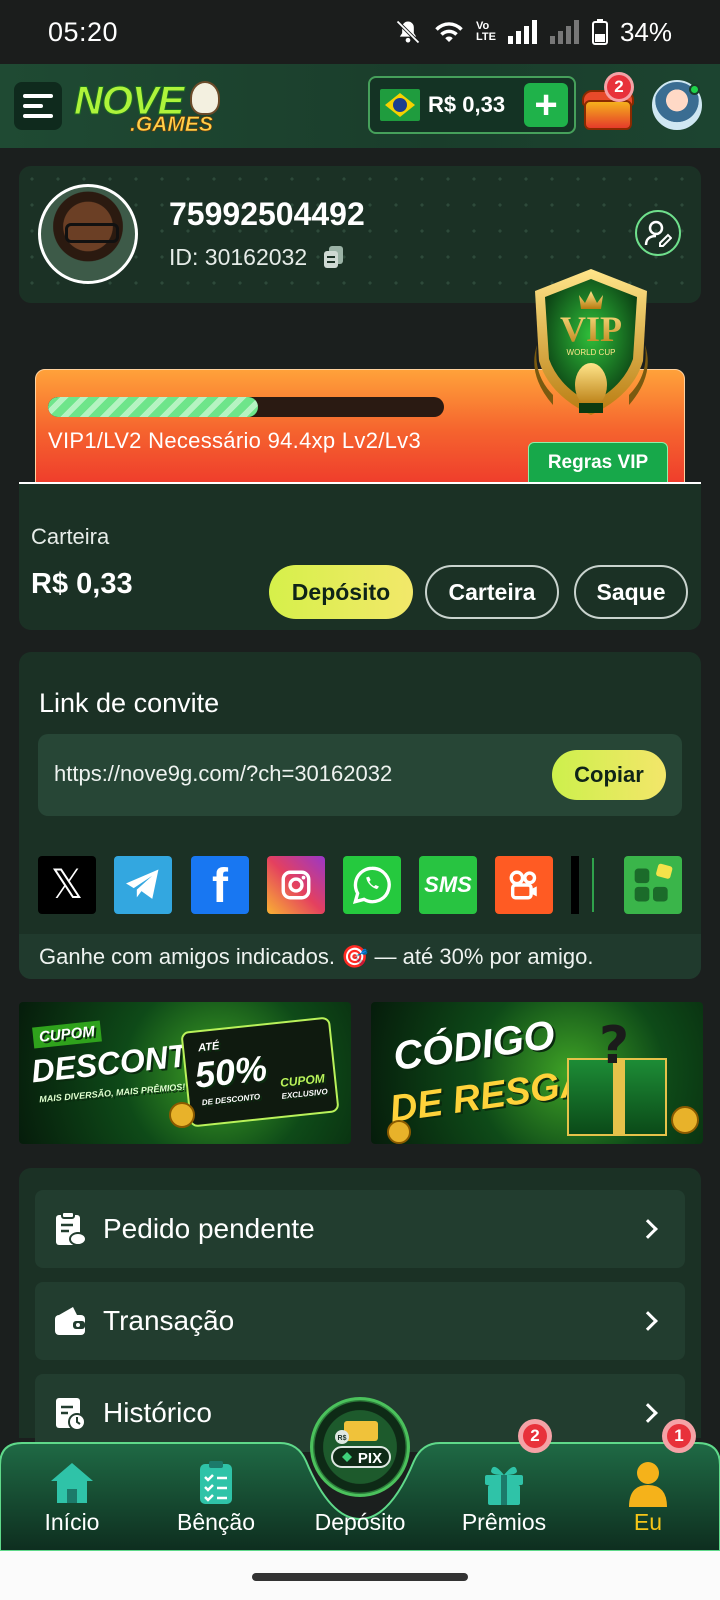  What do you see at coordinates (448, 885) in the screenshot?
I see `sms-icon: SMS` at bounding box center [448, 885].